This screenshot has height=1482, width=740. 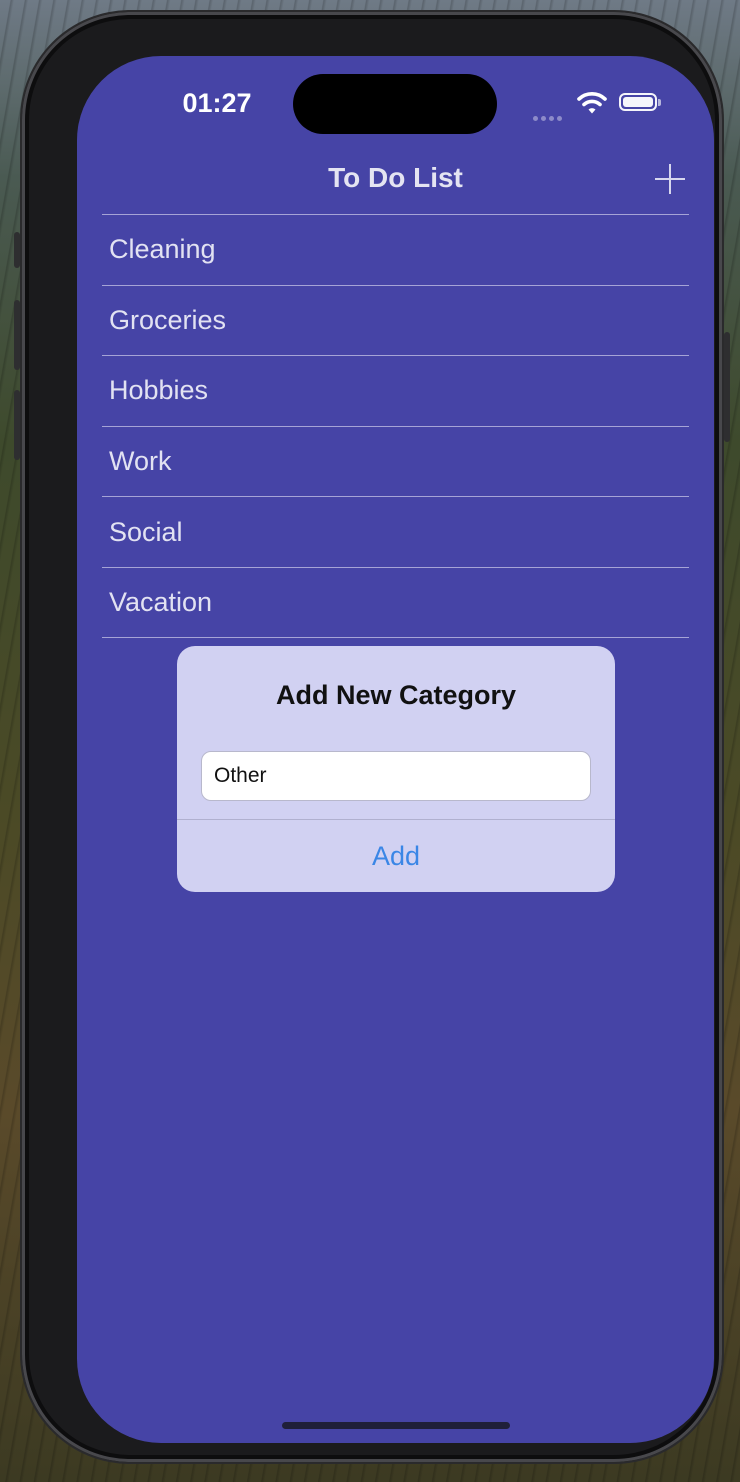 What do you see at coordinates (217, 103) in the screenshot?
I see `status-time: 01:27` at bounding box center [217, 103].